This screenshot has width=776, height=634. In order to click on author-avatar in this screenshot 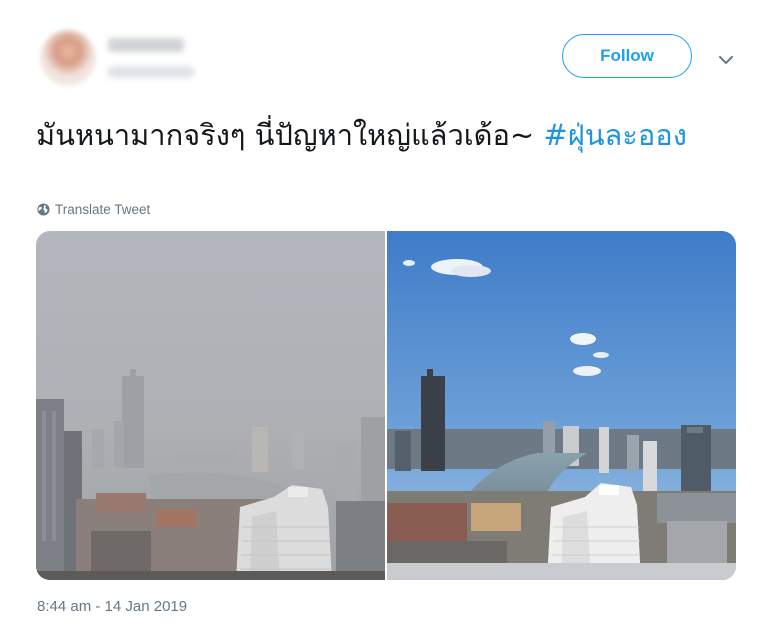, I will do `click(68, 58)`.